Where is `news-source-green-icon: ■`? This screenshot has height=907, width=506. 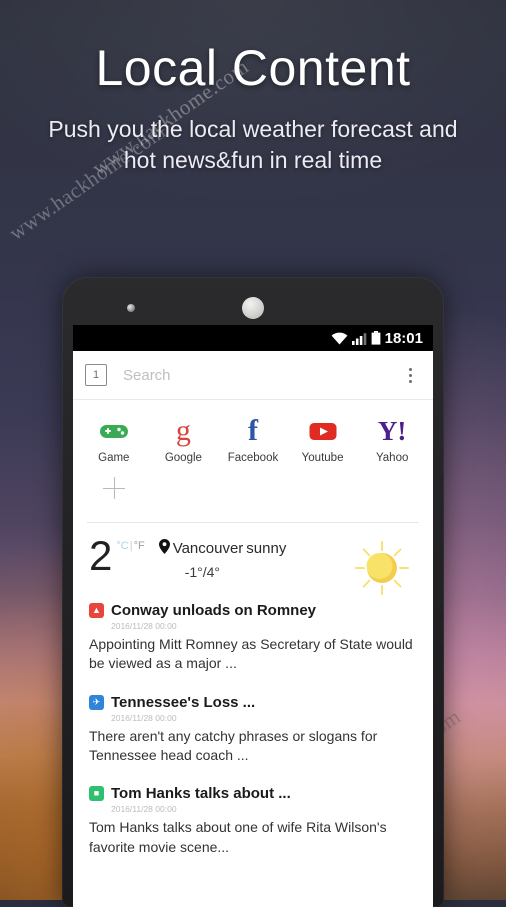
news-source-green-icon: ■ is located at coordinates (96, 794).